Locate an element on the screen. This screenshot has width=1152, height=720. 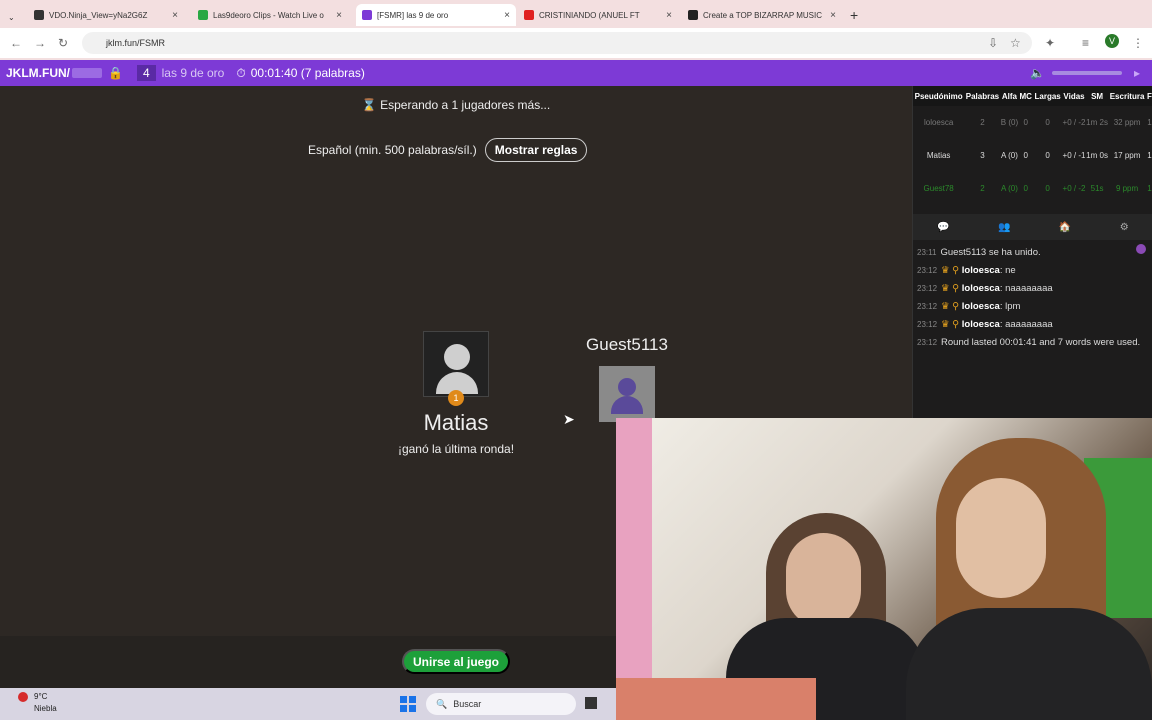
guest-avatar-body is located at coordinates (627, 405).